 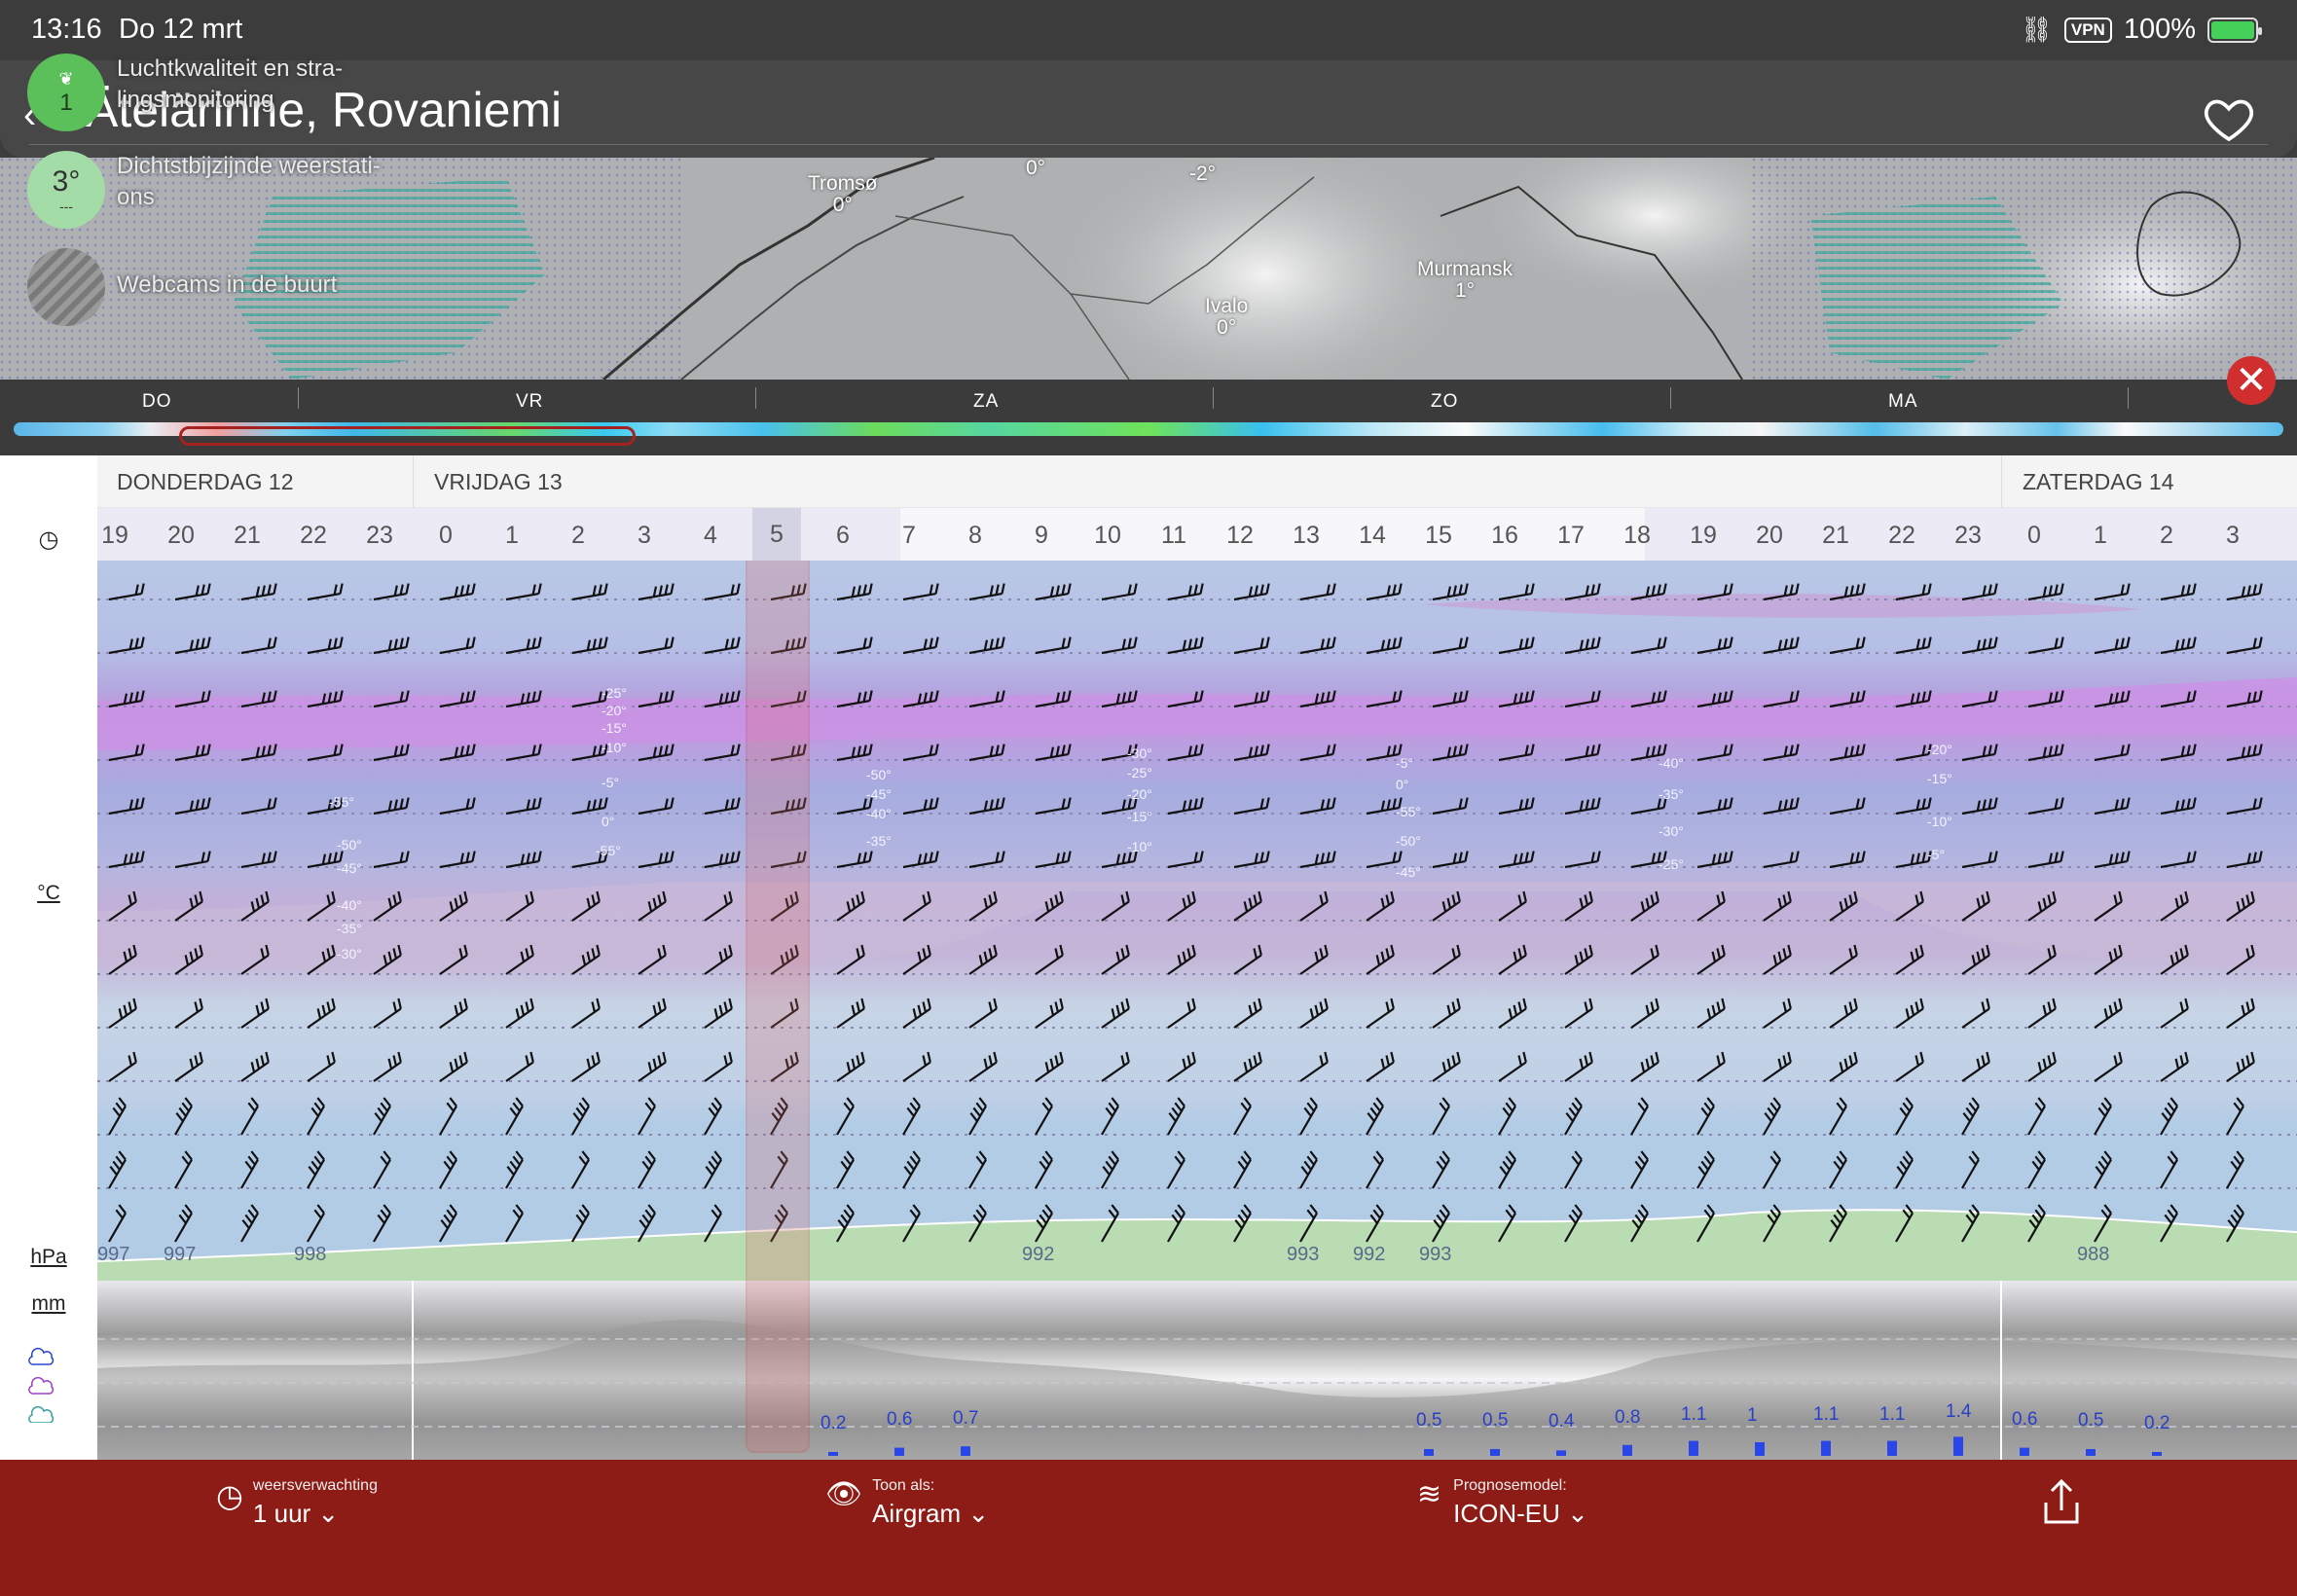 What do you see at coordinates (218, 287) in the screenshot?
I see `webcams-item: Webcams in de buurt` at bounding box center [218, 287].